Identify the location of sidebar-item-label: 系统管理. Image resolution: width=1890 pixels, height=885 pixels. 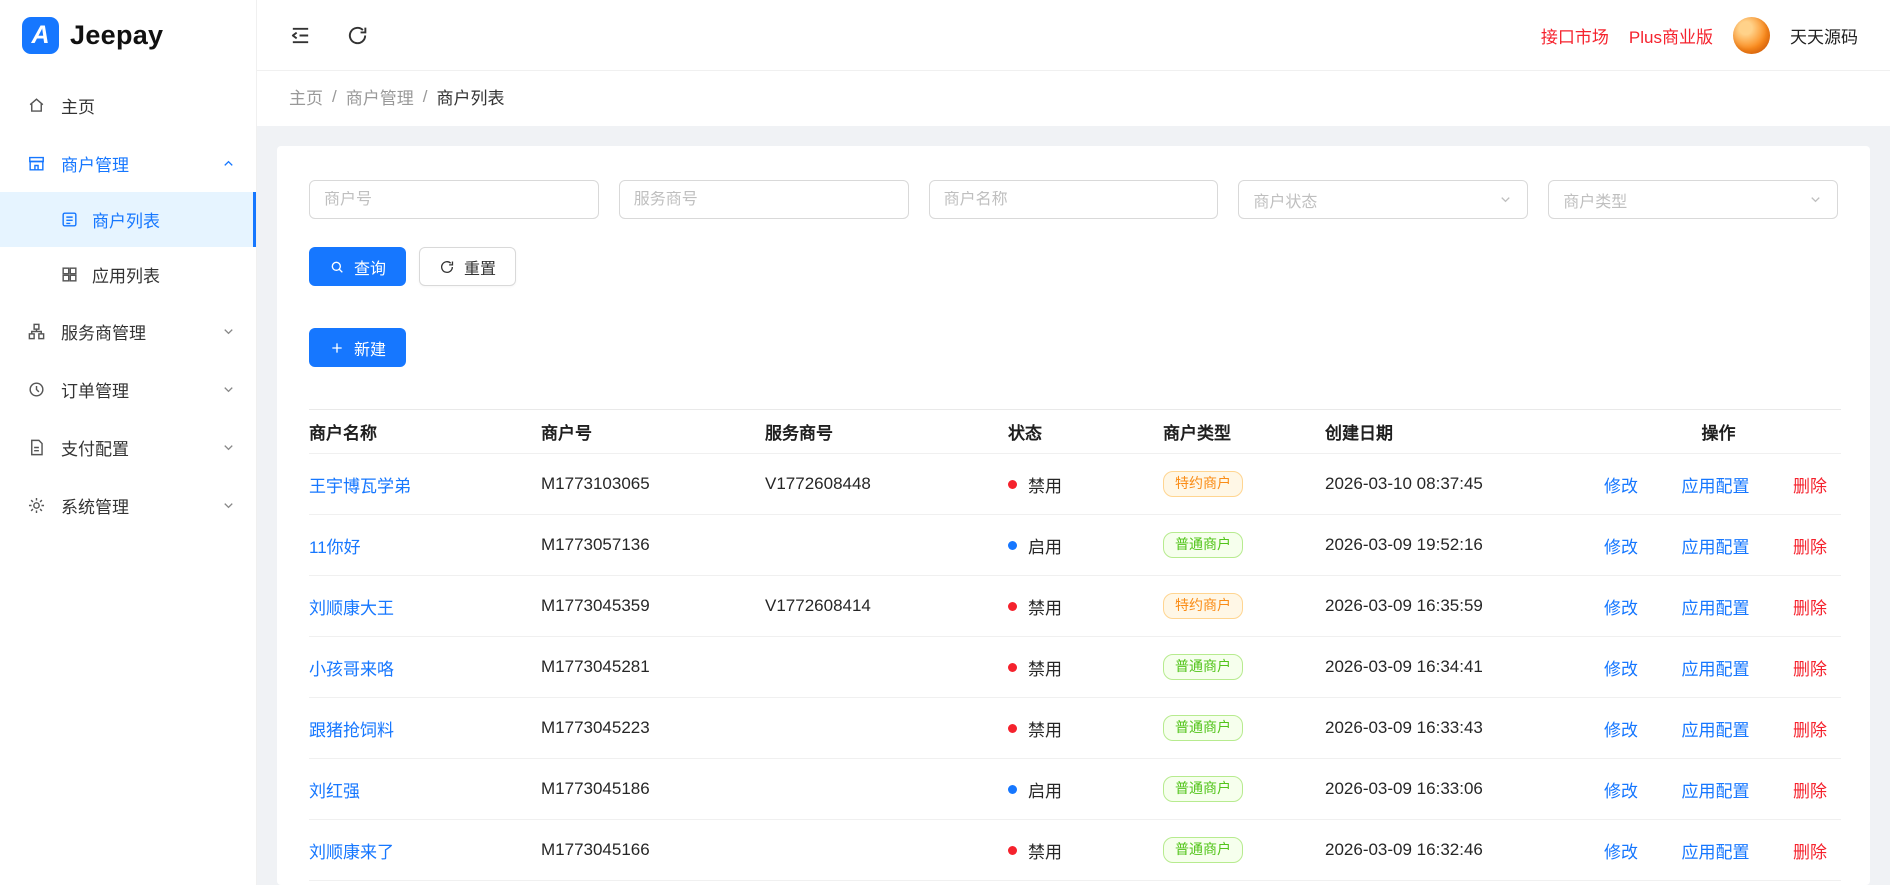
(95, 507).